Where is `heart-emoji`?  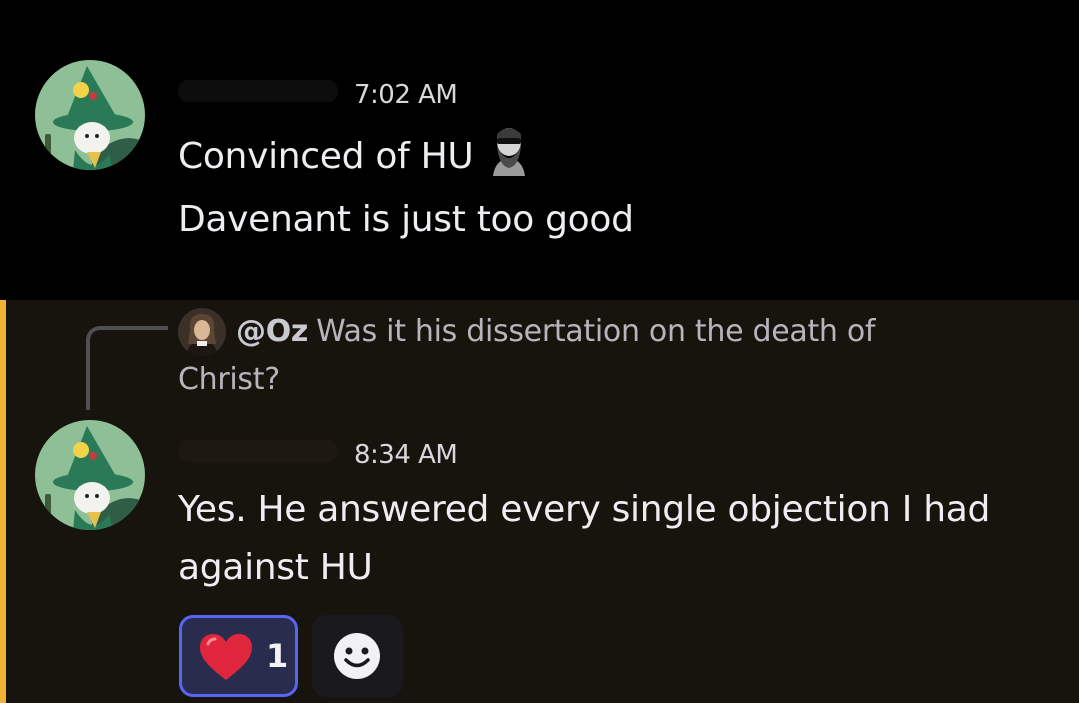
heart-emoji is located at coordinates (226, 657).